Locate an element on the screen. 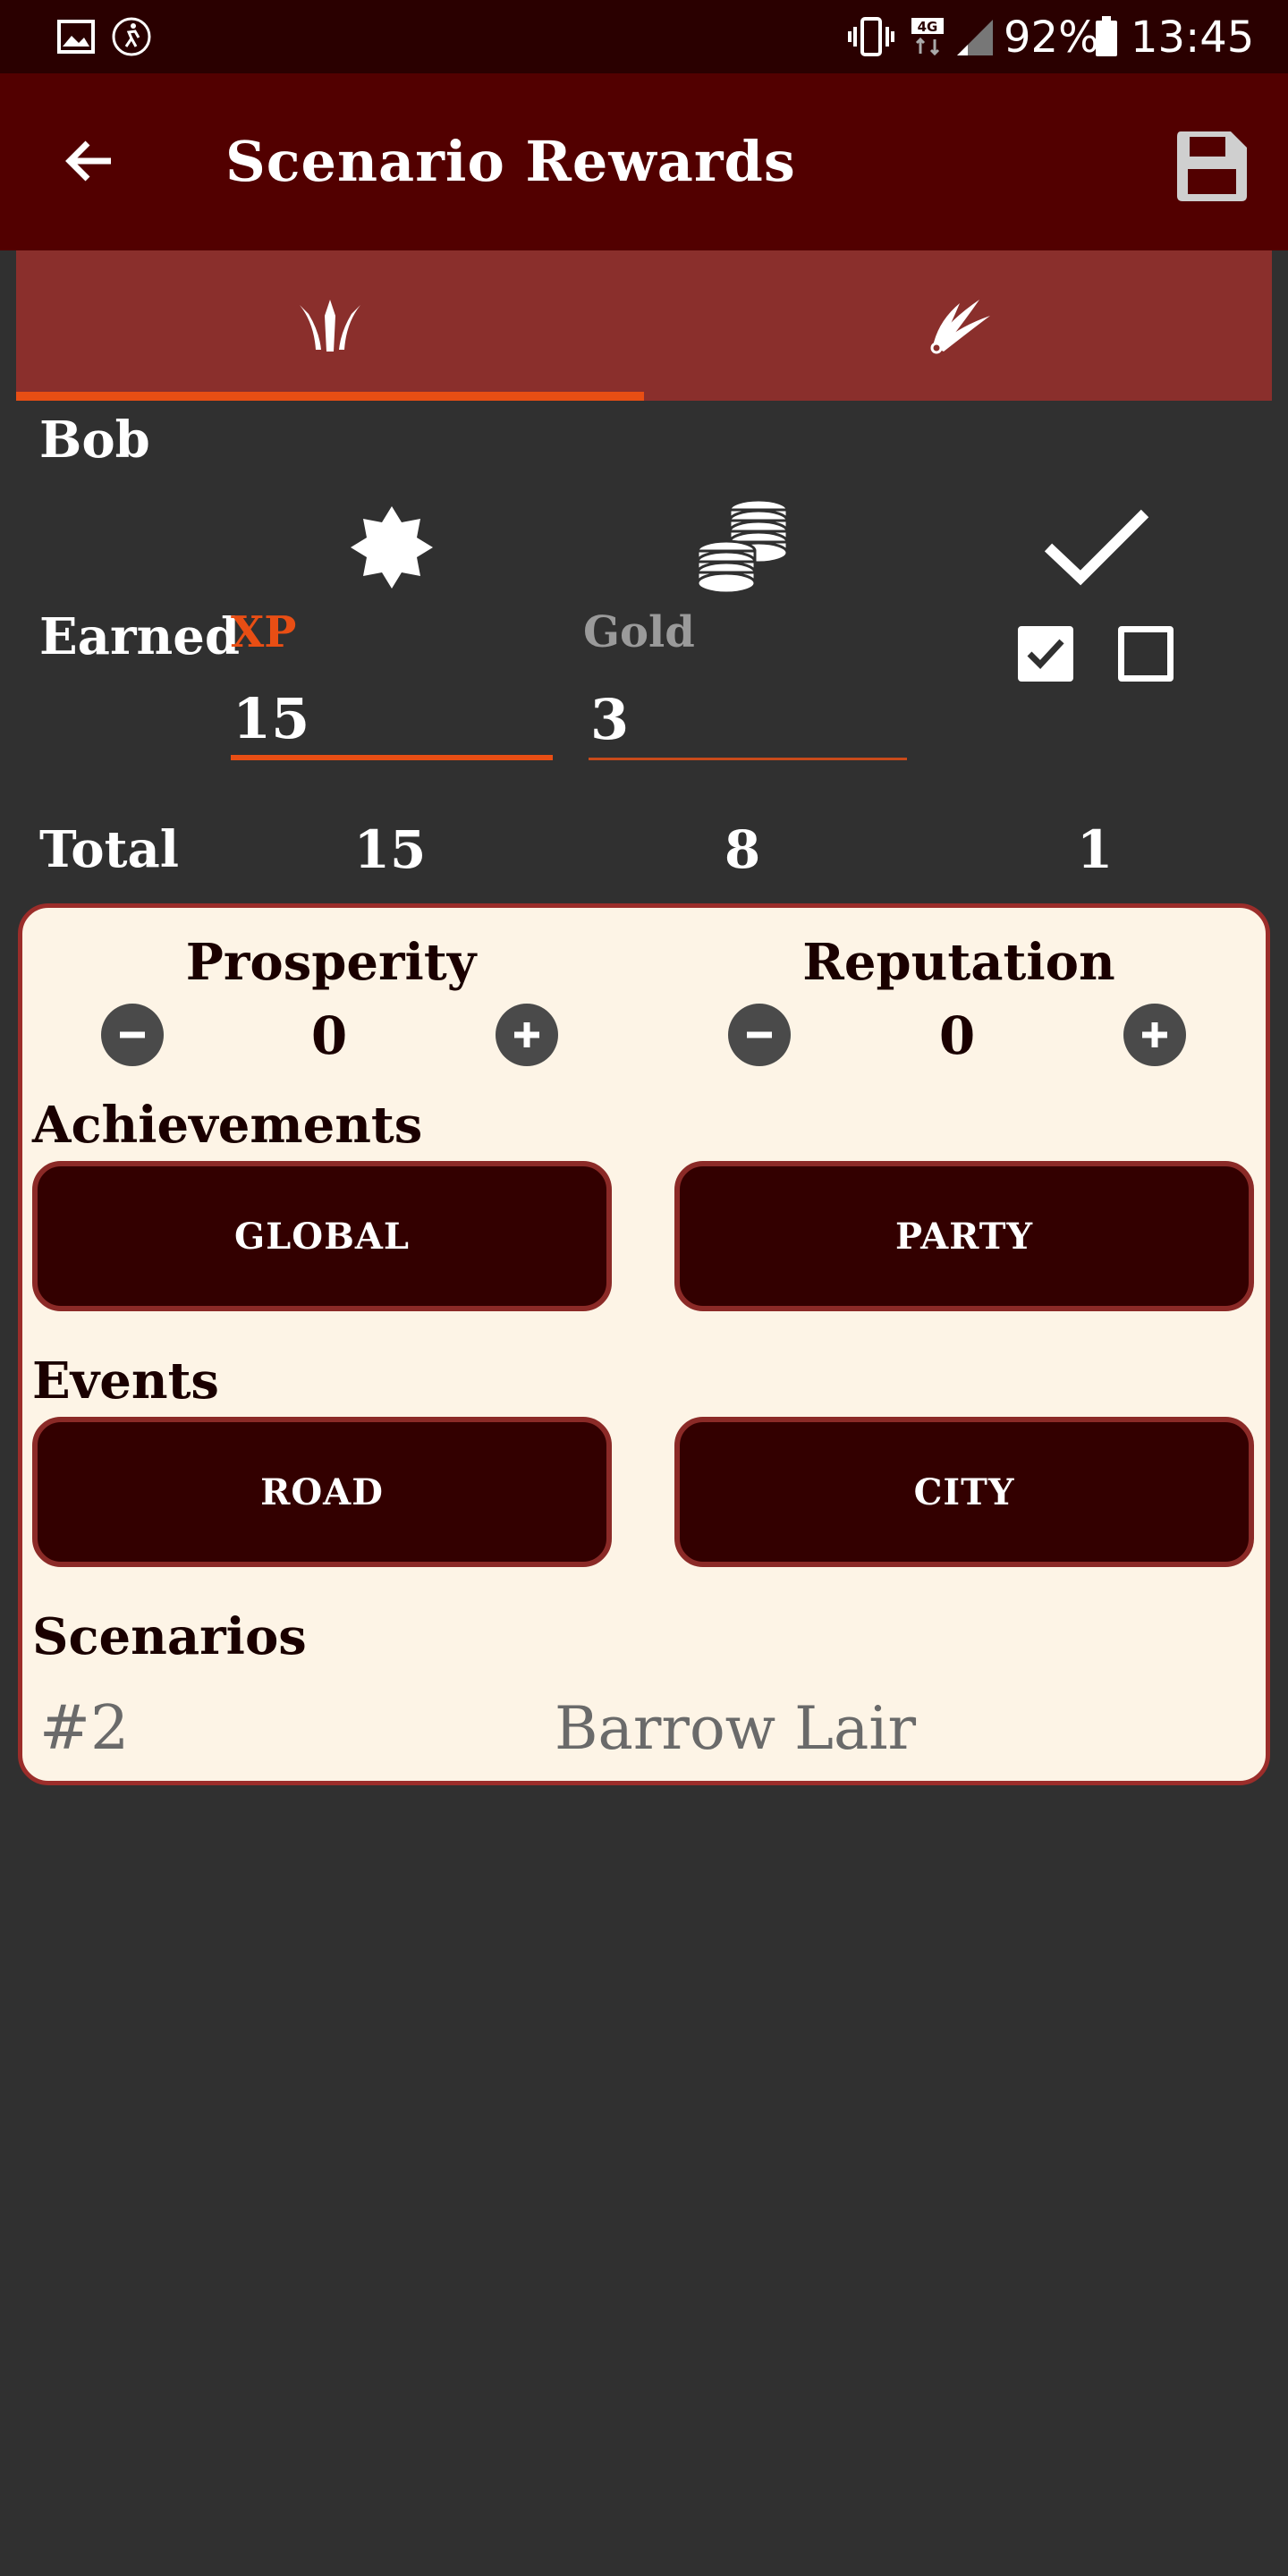 The image size is (1288, 2576). arrow-left-icon is located at coordinates (88, 161).